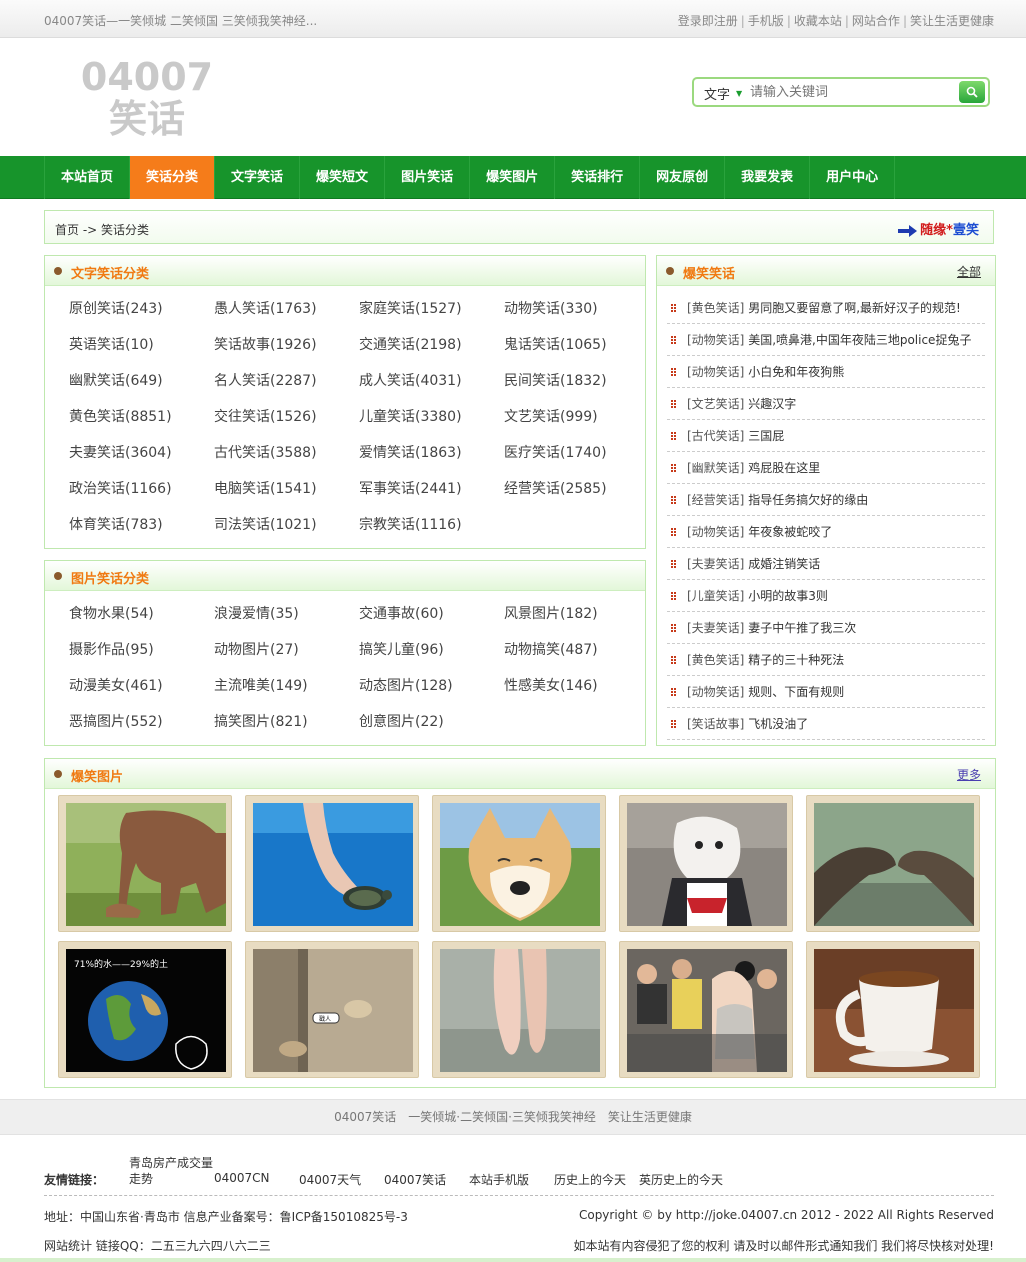 Image resolution: width=1026 pixels, height=1262 pixels. I want to click on category-link: 医疗笑话(1740), so click(576, 452).